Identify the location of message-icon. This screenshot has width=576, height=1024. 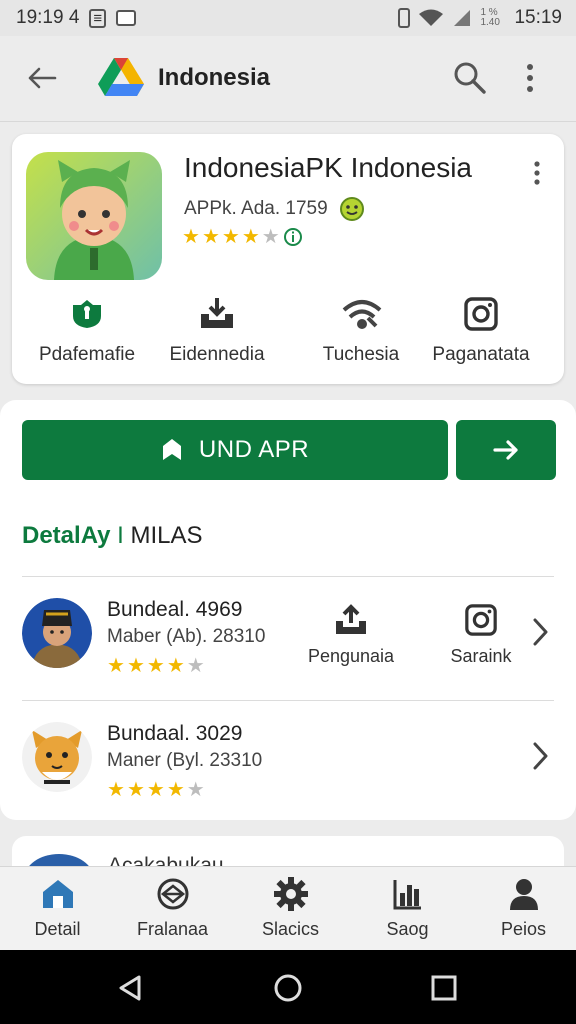
(126, 18).